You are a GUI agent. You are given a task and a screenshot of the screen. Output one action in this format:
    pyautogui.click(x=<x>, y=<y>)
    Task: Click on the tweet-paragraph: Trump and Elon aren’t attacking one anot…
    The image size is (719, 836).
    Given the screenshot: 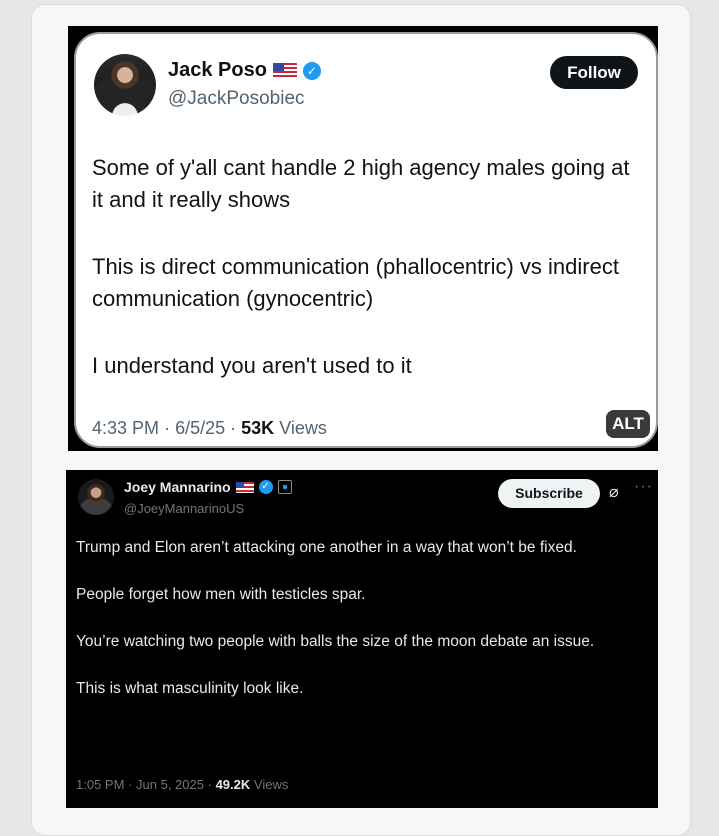 What is the action you would take?
    pyautogui.click(x=326, y=547)
    